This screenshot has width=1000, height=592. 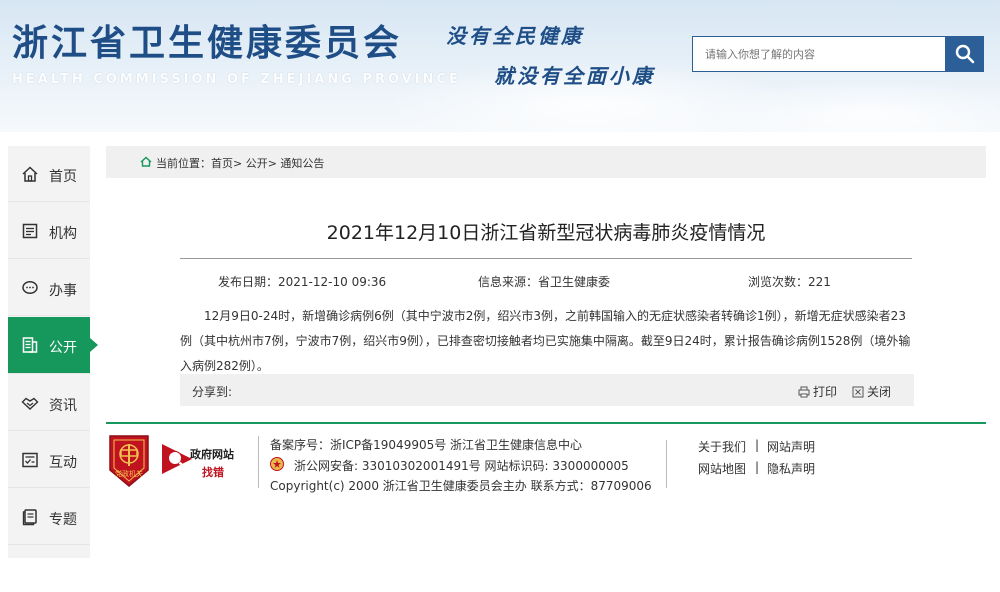 What do you see at coordinates (791, 468) in the screenshot?
I see `link-privacy: 隐私声明` at bounding box center [791, 468].